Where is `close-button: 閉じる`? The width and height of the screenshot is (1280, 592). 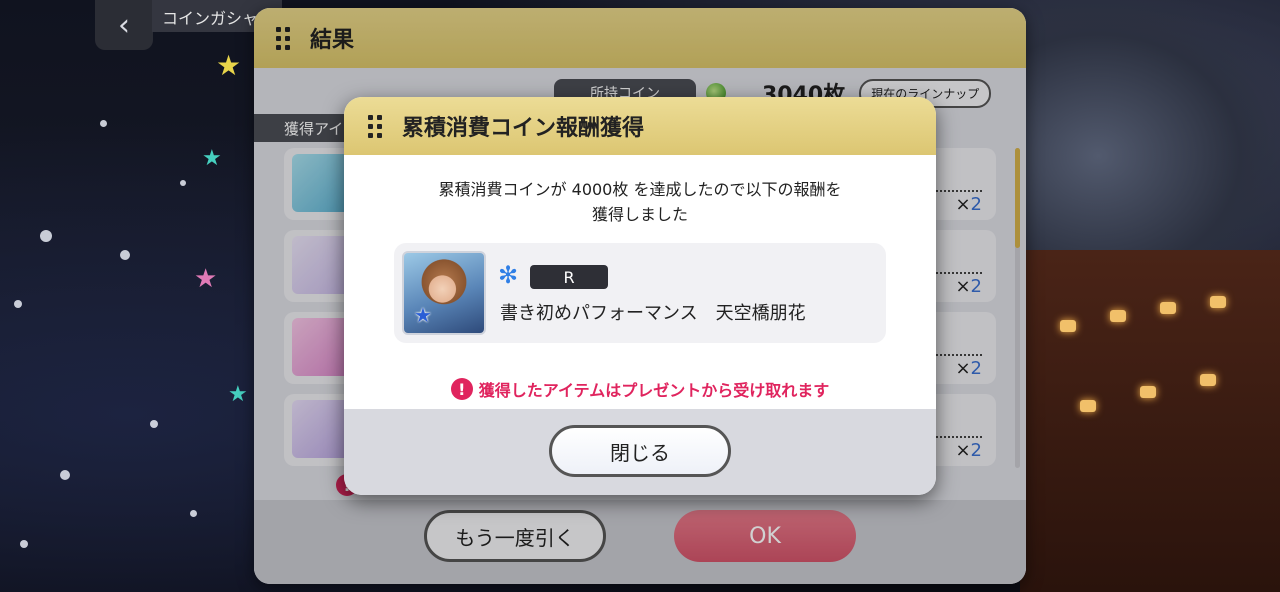 close-button: 閉じる is located at coordinates (640, 451).